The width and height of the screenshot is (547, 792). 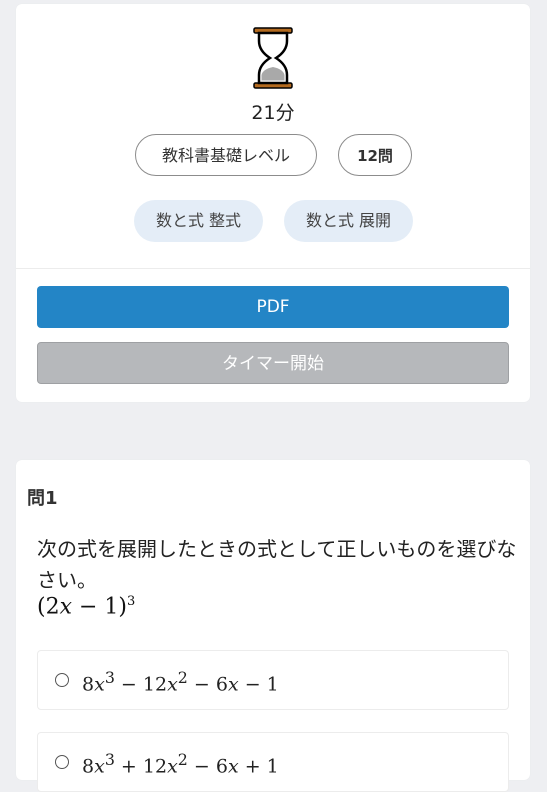 I want to click on topic-tag: 数と式 展開, so click(x=348, y=221).